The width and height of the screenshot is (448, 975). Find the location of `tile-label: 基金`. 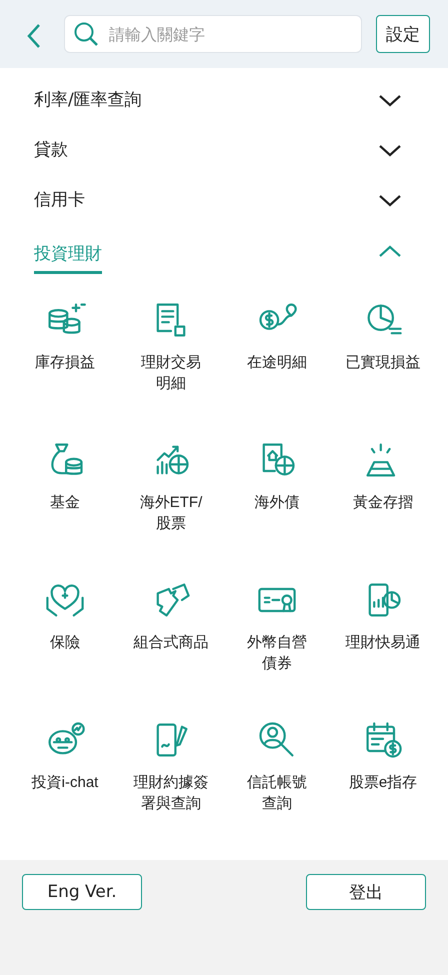

tile-label: 基金 is located at coordinates (65, 503).